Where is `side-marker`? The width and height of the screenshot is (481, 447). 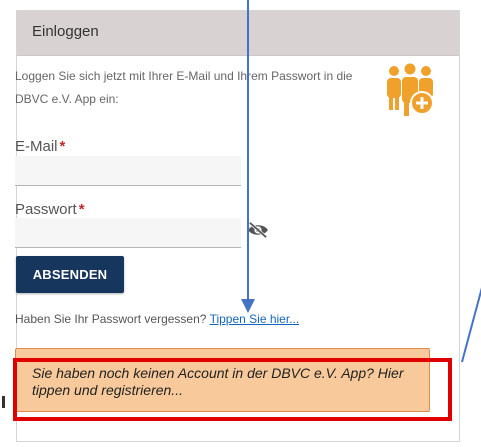 side-marker is located at coordinates (3, 402).